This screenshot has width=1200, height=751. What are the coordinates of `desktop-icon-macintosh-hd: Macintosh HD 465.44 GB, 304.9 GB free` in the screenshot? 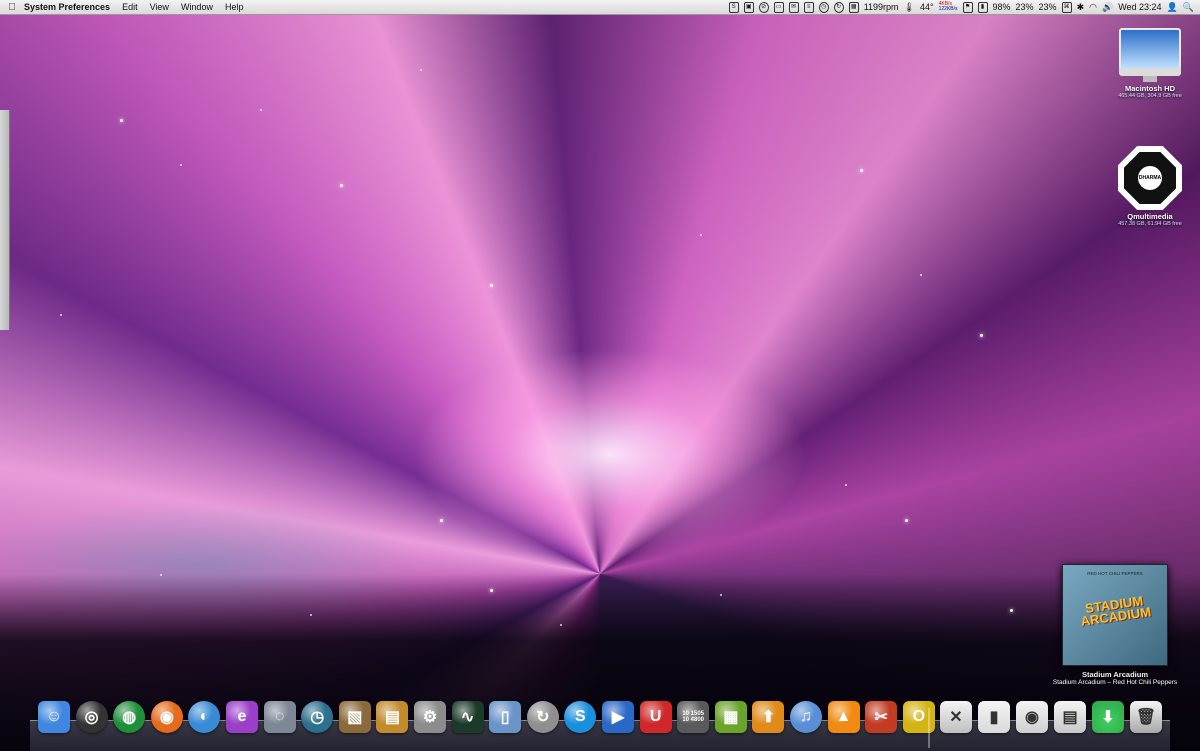 It's located at (1150, 62).